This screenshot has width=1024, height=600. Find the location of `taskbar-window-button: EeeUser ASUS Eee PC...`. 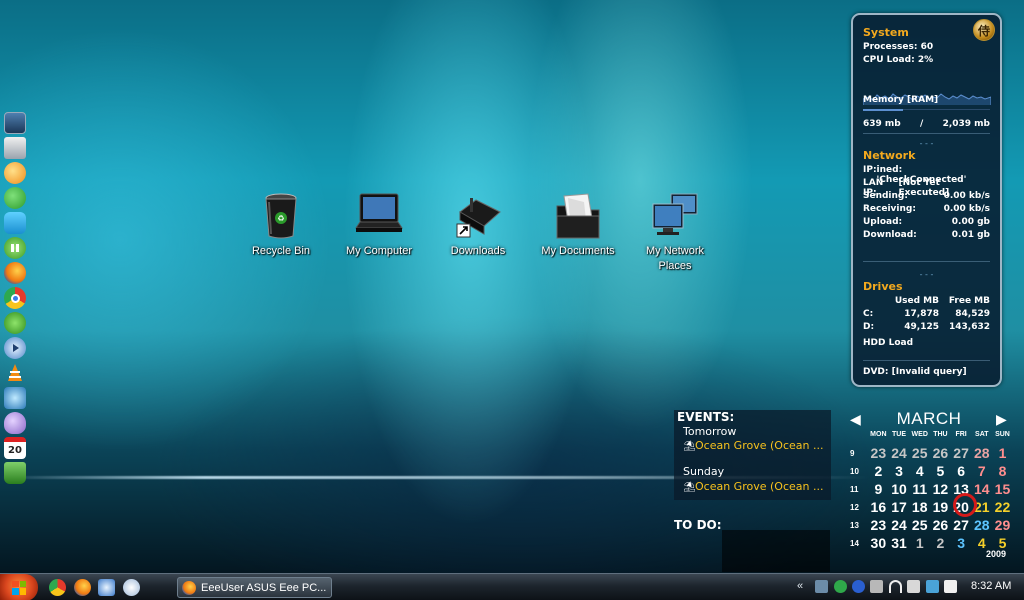

taskbar-window-button: EeeUser ASUS Eee PC... is located at coordinates (254, 587).